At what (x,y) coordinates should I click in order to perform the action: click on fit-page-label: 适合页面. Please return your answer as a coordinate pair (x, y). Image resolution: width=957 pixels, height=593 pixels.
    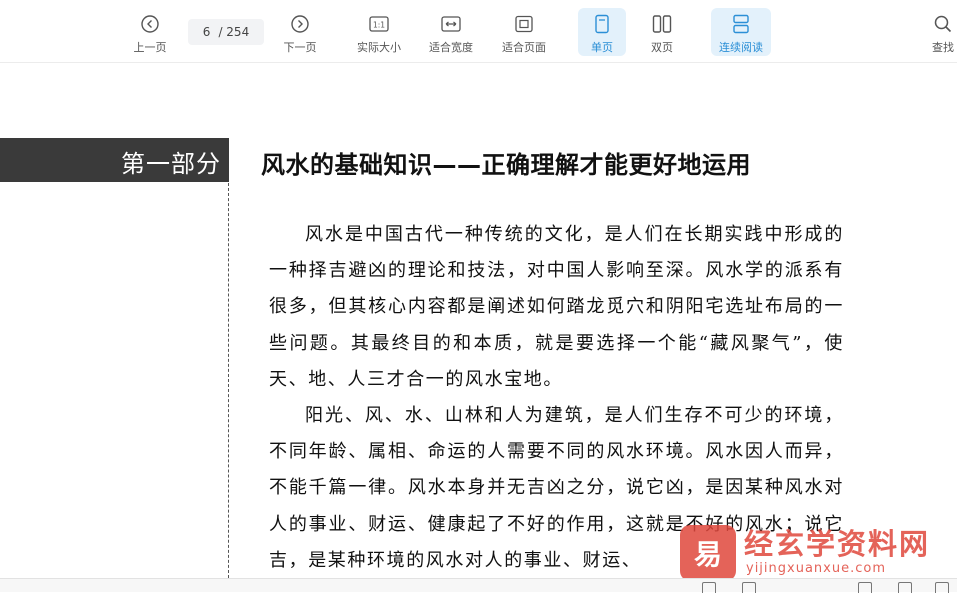
    Looking at the image, I should click on (524, 47).